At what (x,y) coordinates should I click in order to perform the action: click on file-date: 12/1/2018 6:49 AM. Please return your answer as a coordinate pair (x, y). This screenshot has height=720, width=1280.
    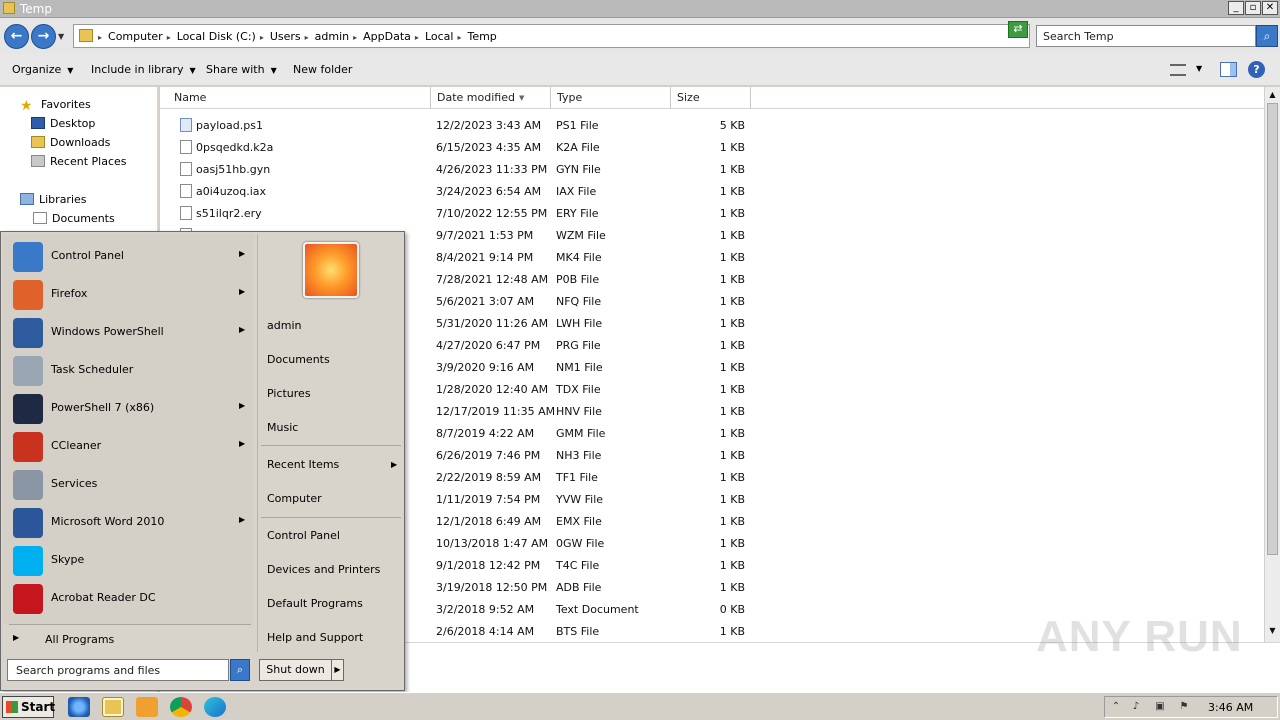
    Looking at the image, I should click on (489, 521).